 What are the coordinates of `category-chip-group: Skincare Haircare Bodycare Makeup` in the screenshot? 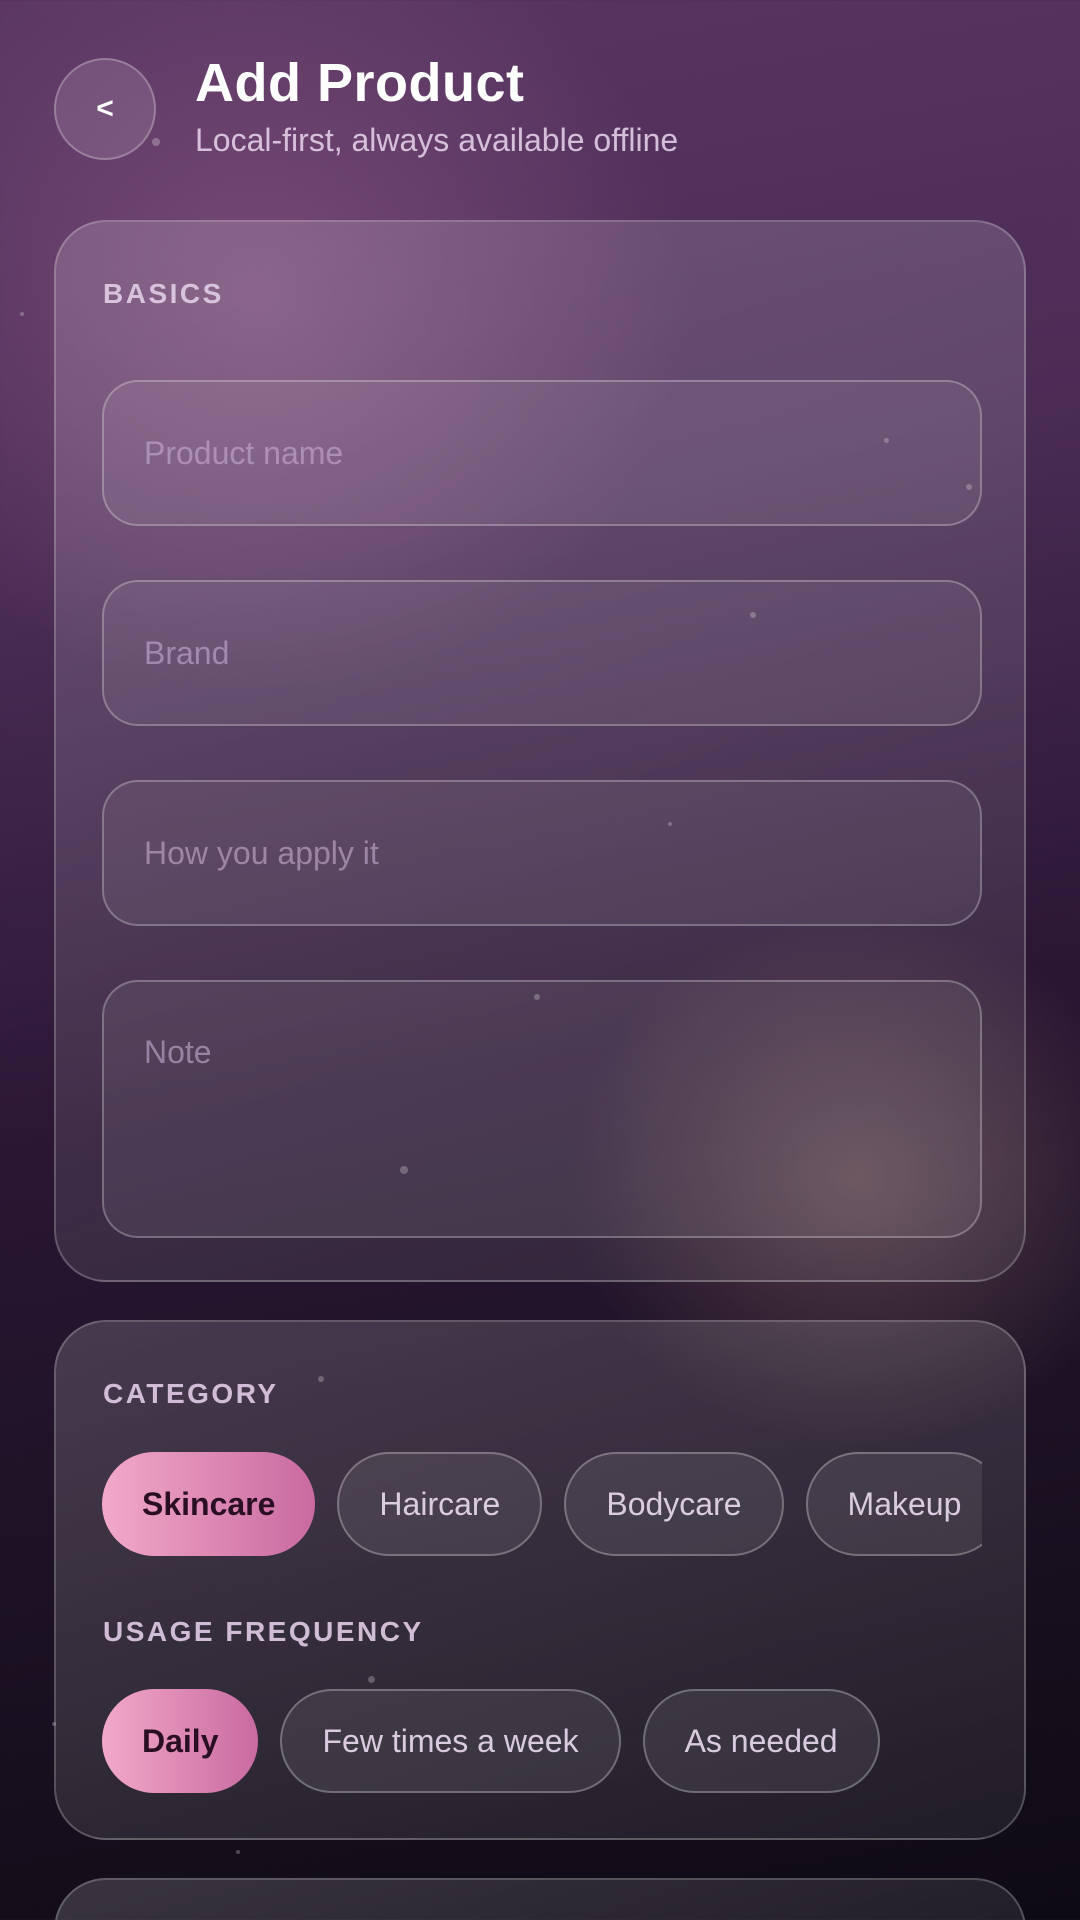 It's located at (542, 1506).